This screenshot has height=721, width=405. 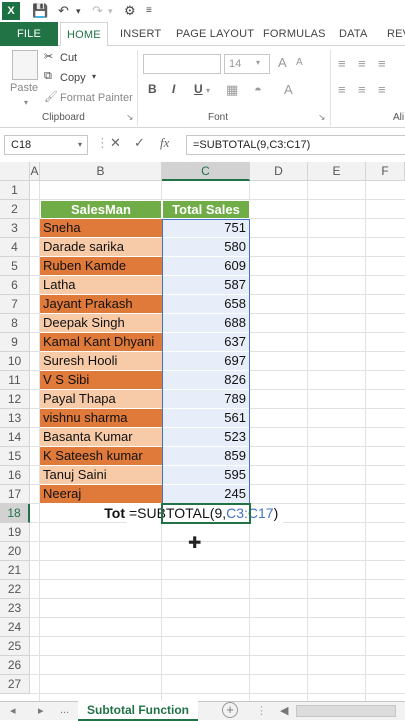 What do you see at coordinates (15, 494) in the screenshot?
I see `row-header: 17` at bounding box center [15, 494].